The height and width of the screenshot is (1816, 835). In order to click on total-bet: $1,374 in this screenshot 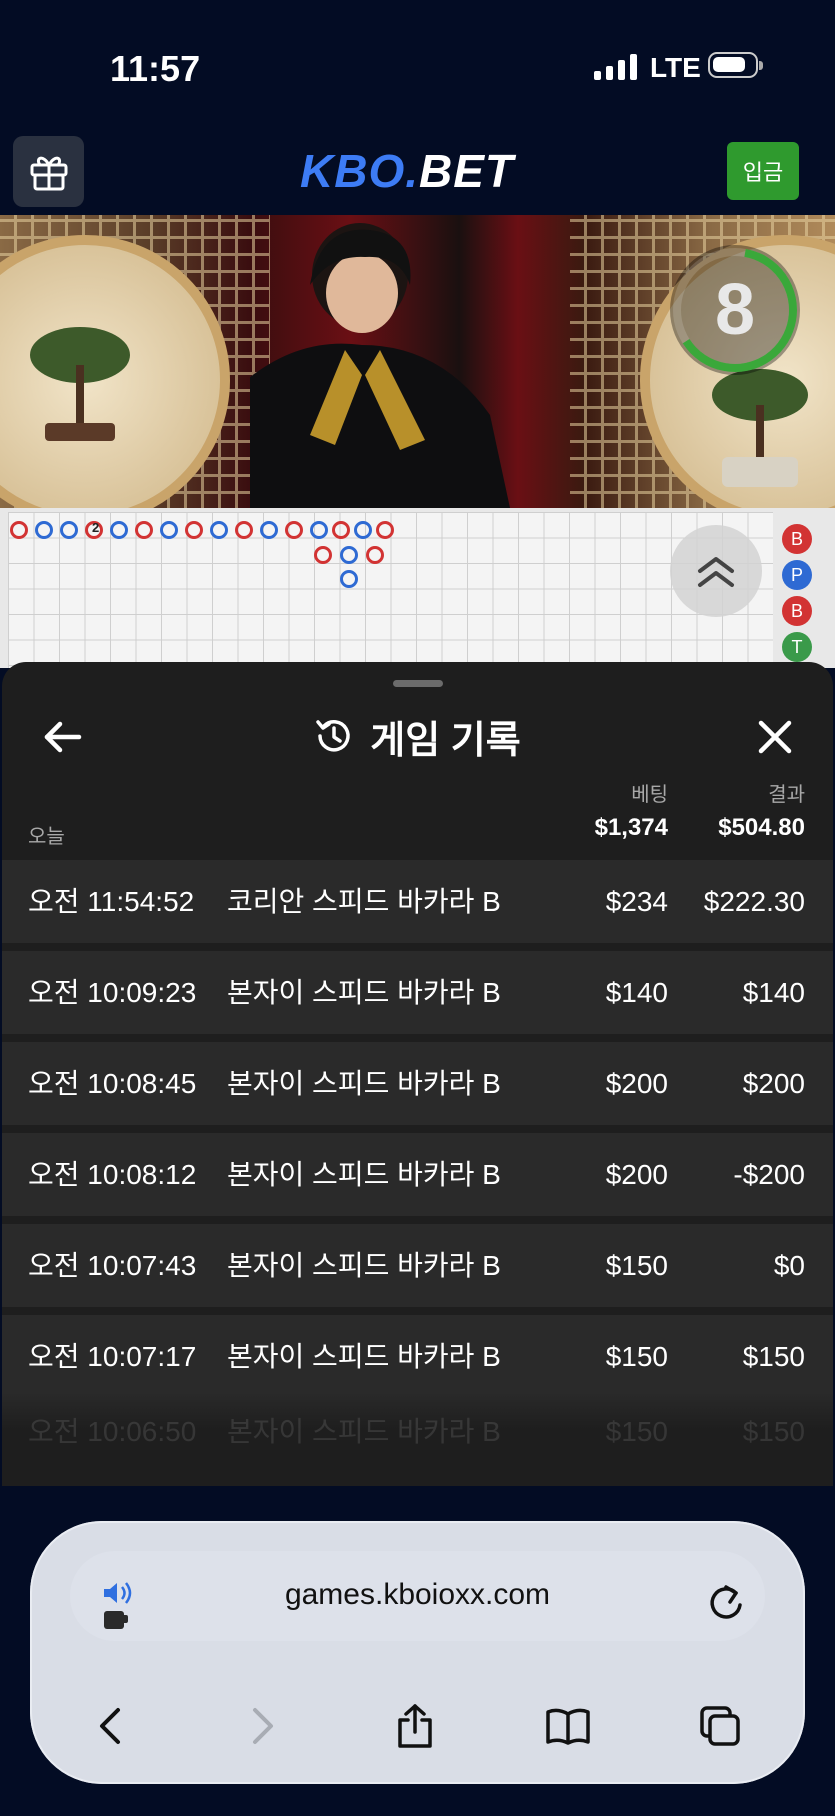, I will do `click(631, 827)`.